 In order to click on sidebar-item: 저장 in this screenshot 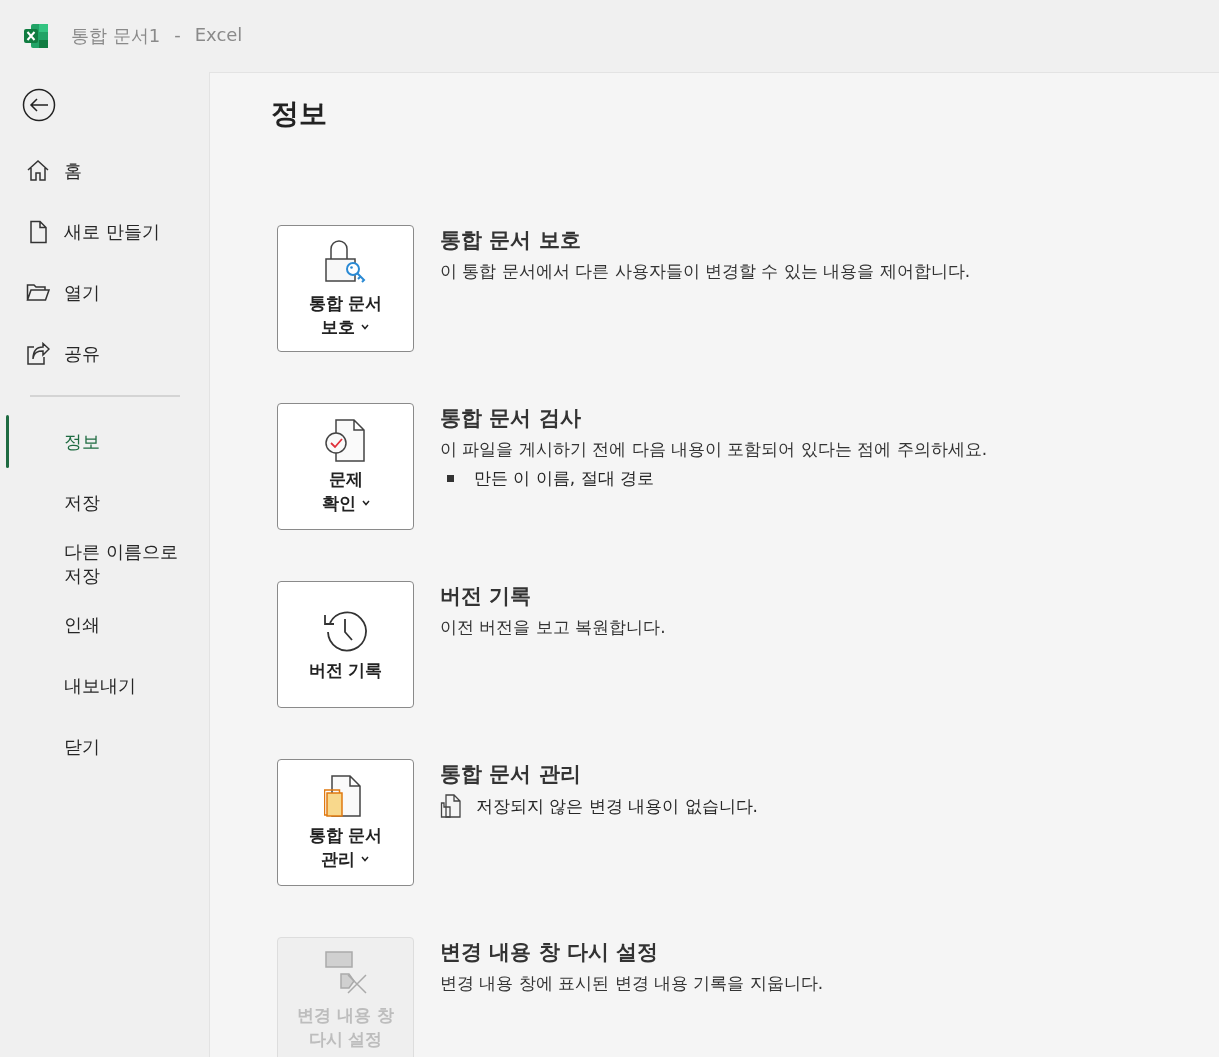, I will do `click(104, 502)`.